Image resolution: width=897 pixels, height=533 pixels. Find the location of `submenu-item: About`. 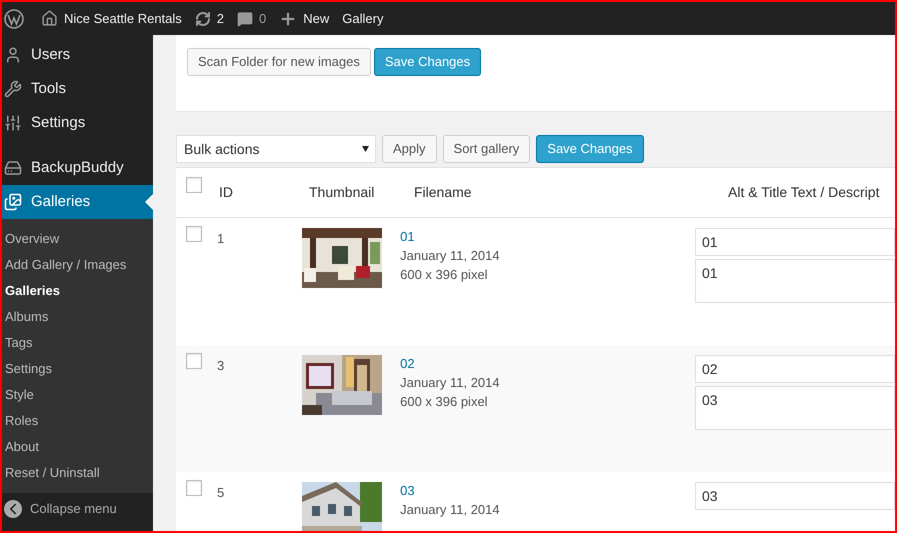

submenu-item: About is located at coordinates (77, 447).